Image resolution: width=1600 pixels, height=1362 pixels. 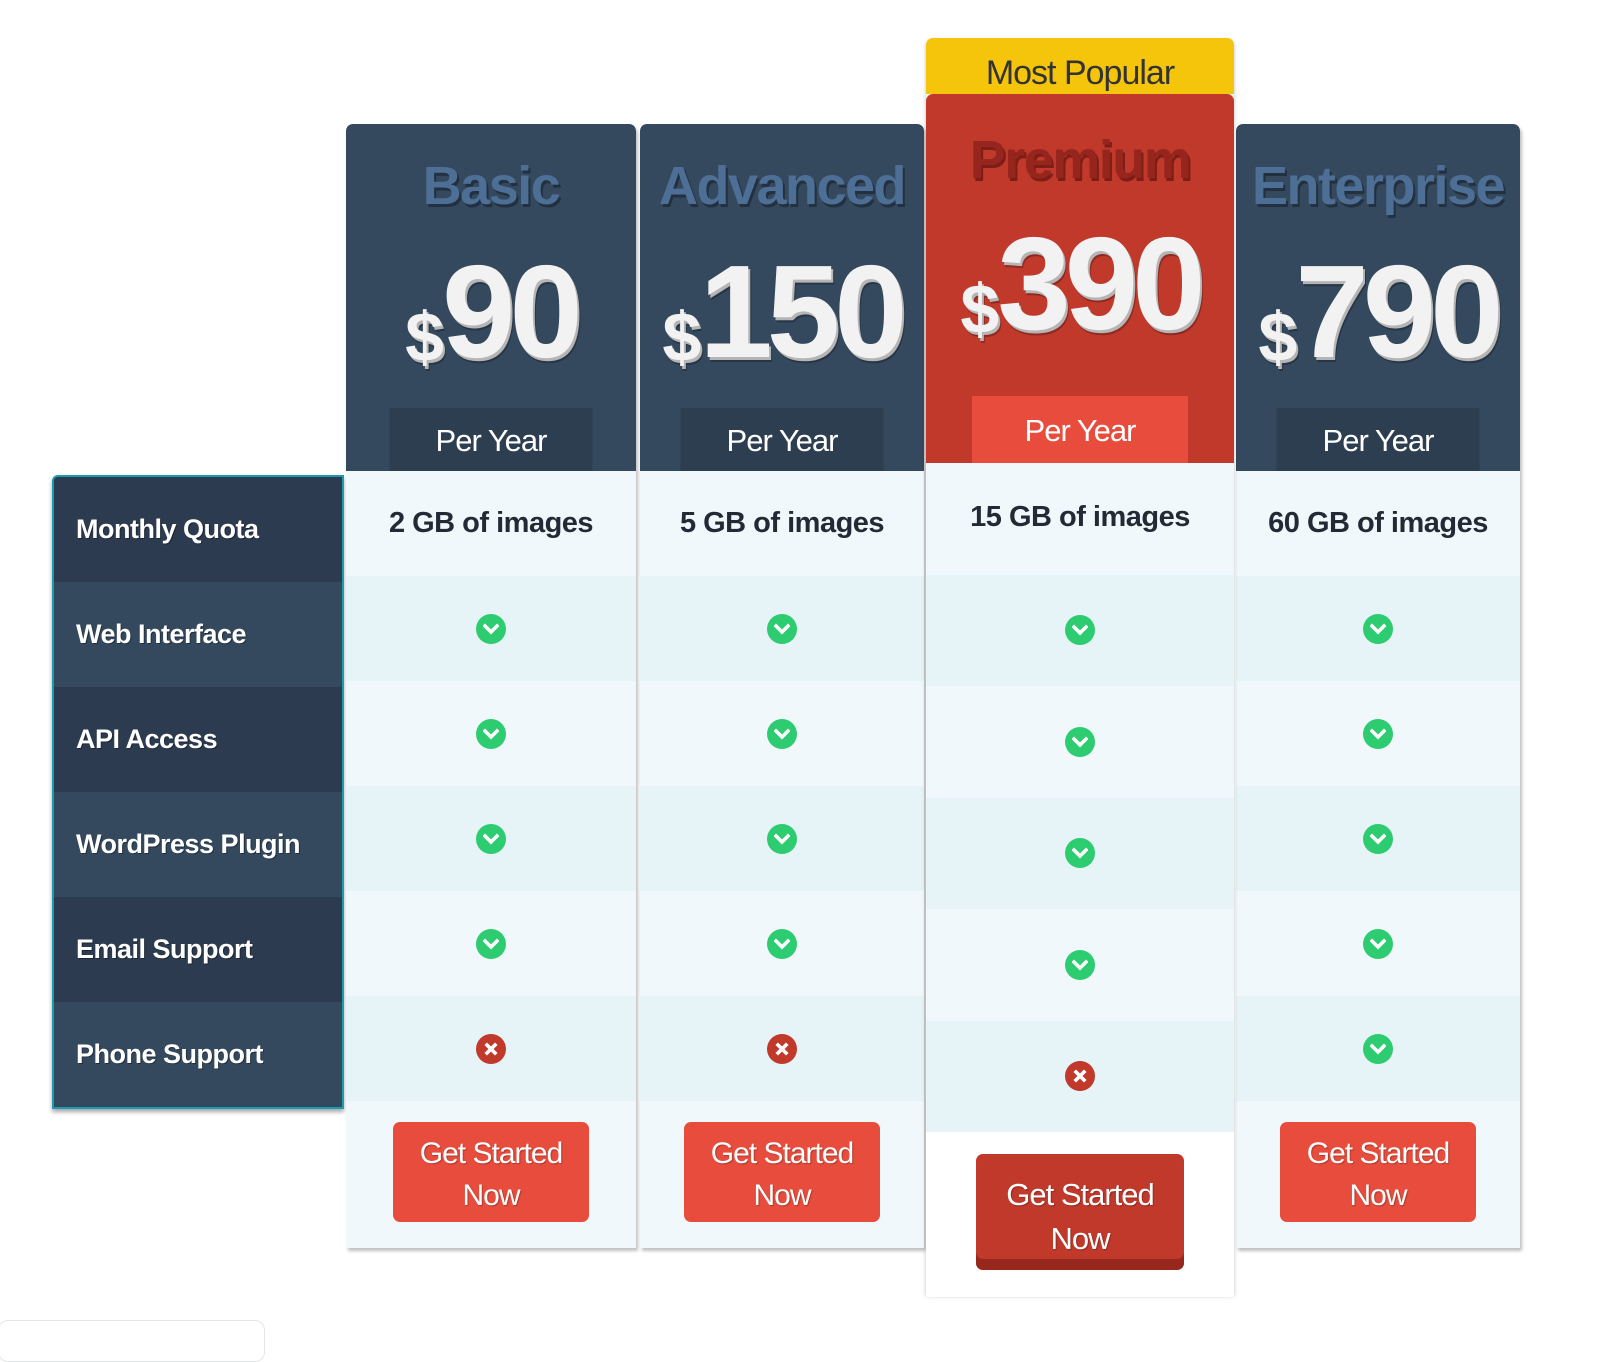 I want to click on plan-features: 5 GB of images, so click(x=782, y=786).